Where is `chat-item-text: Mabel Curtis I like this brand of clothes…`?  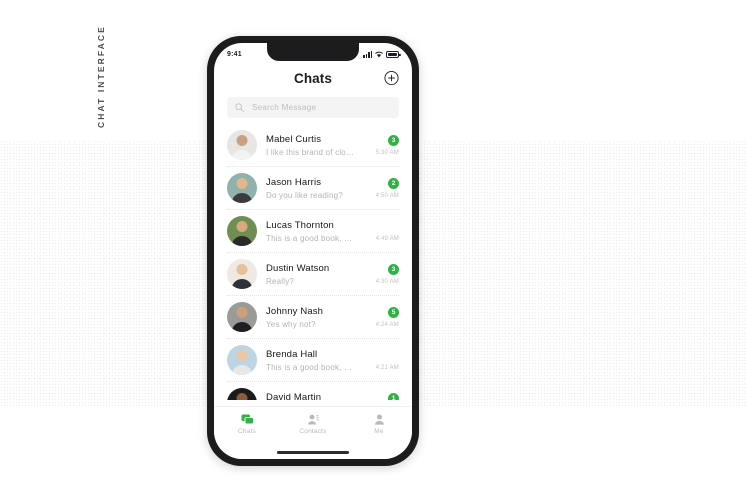
chat-item-text: Mabel Curtis I like this brand of clothes… is located at coordinates (311, 145).